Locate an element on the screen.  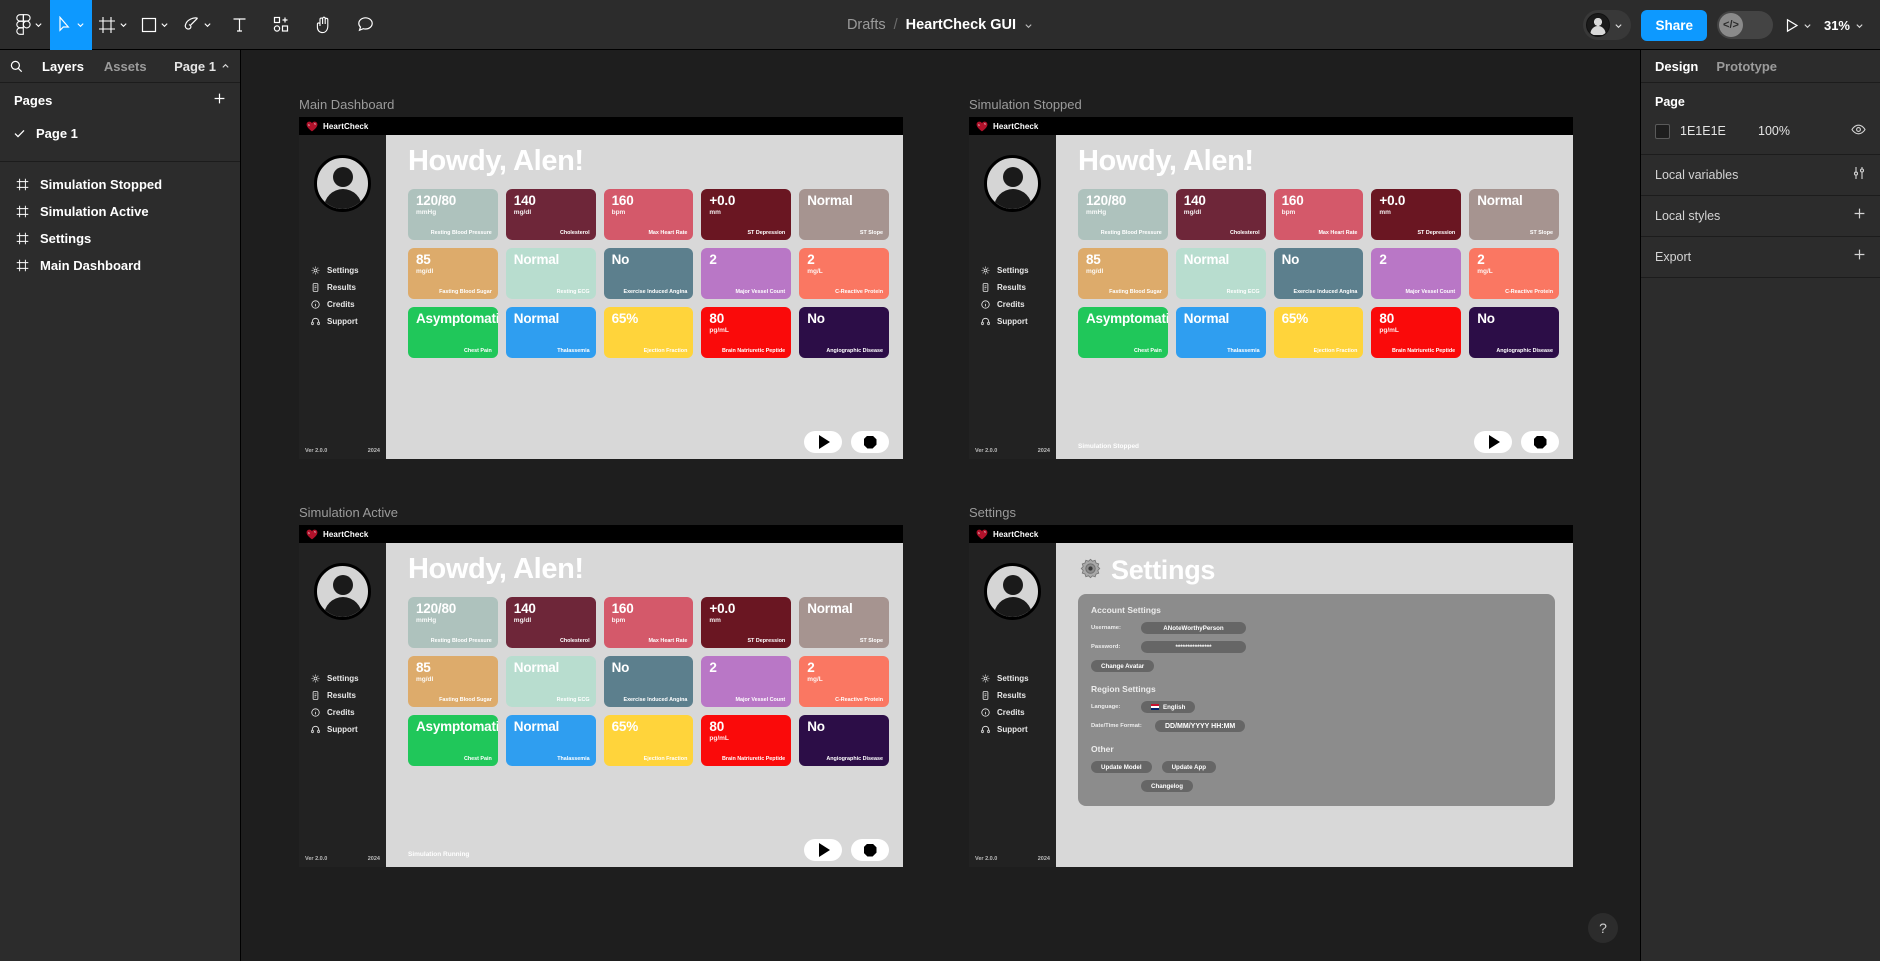
export-row: Export is located at coordinates (1760, 257).